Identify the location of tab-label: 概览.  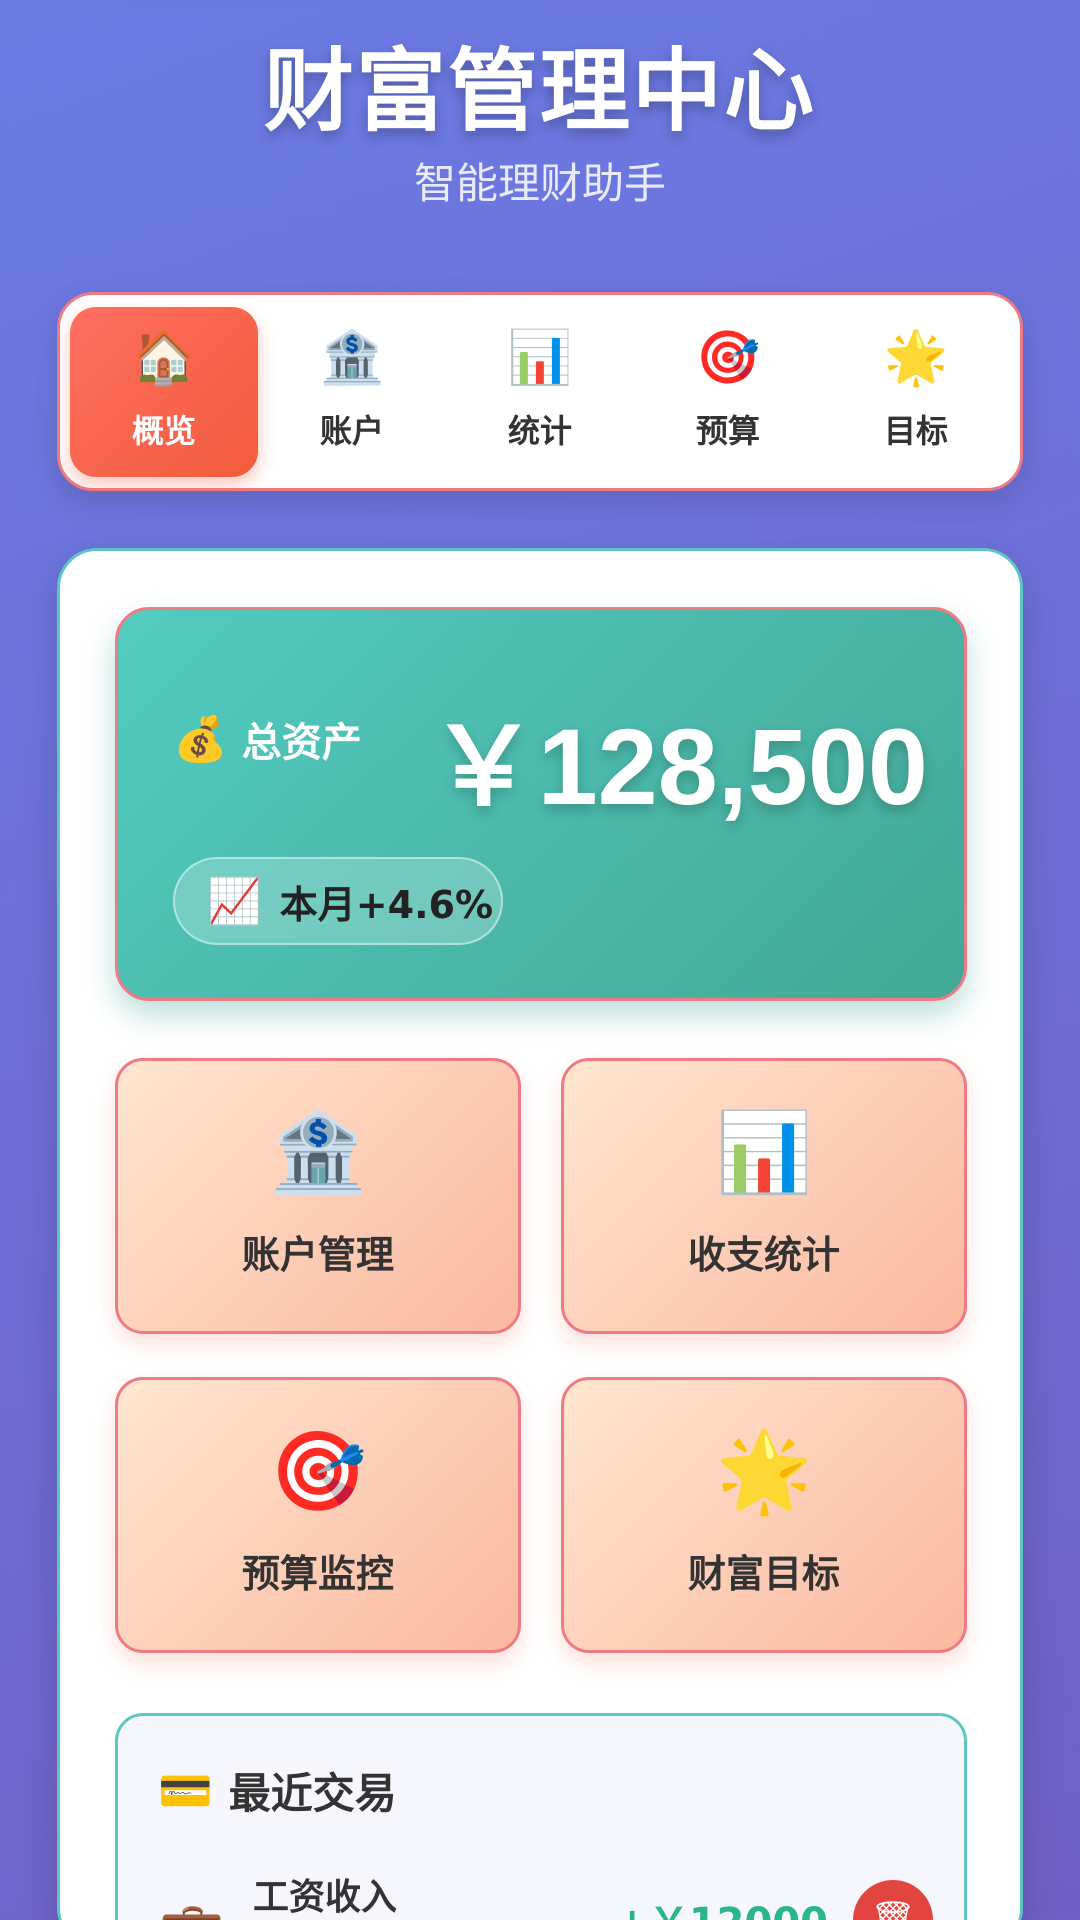
(163, 430).